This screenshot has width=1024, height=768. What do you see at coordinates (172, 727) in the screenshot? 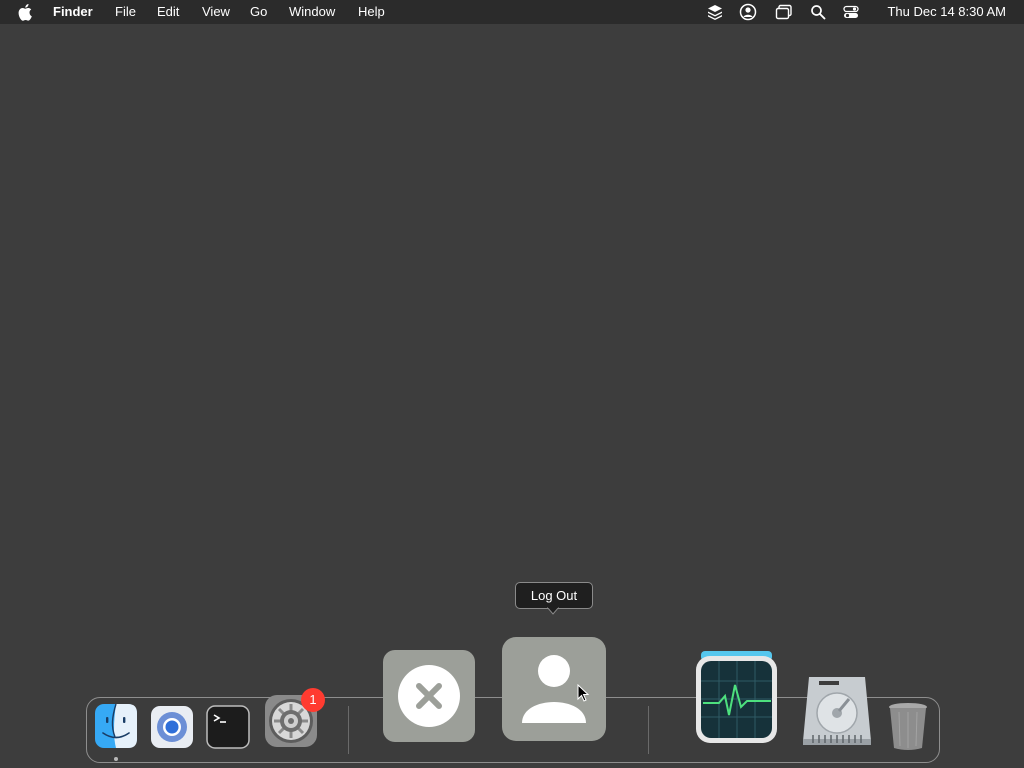
I see `chromium-icon` at bounding box center [172, 727].